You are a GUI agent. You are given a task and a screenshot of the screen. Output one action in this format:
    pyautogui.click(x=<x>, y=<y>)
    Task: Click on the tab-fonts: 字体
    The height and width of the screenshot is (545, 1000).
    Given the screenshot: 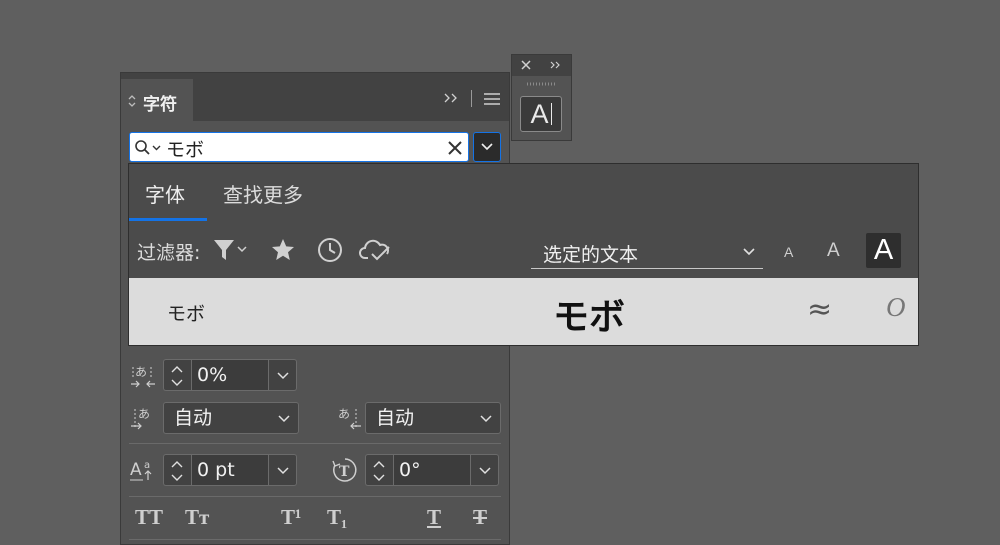 What is the action you would take?
    pyautogui.click(x=165, y=193)
    